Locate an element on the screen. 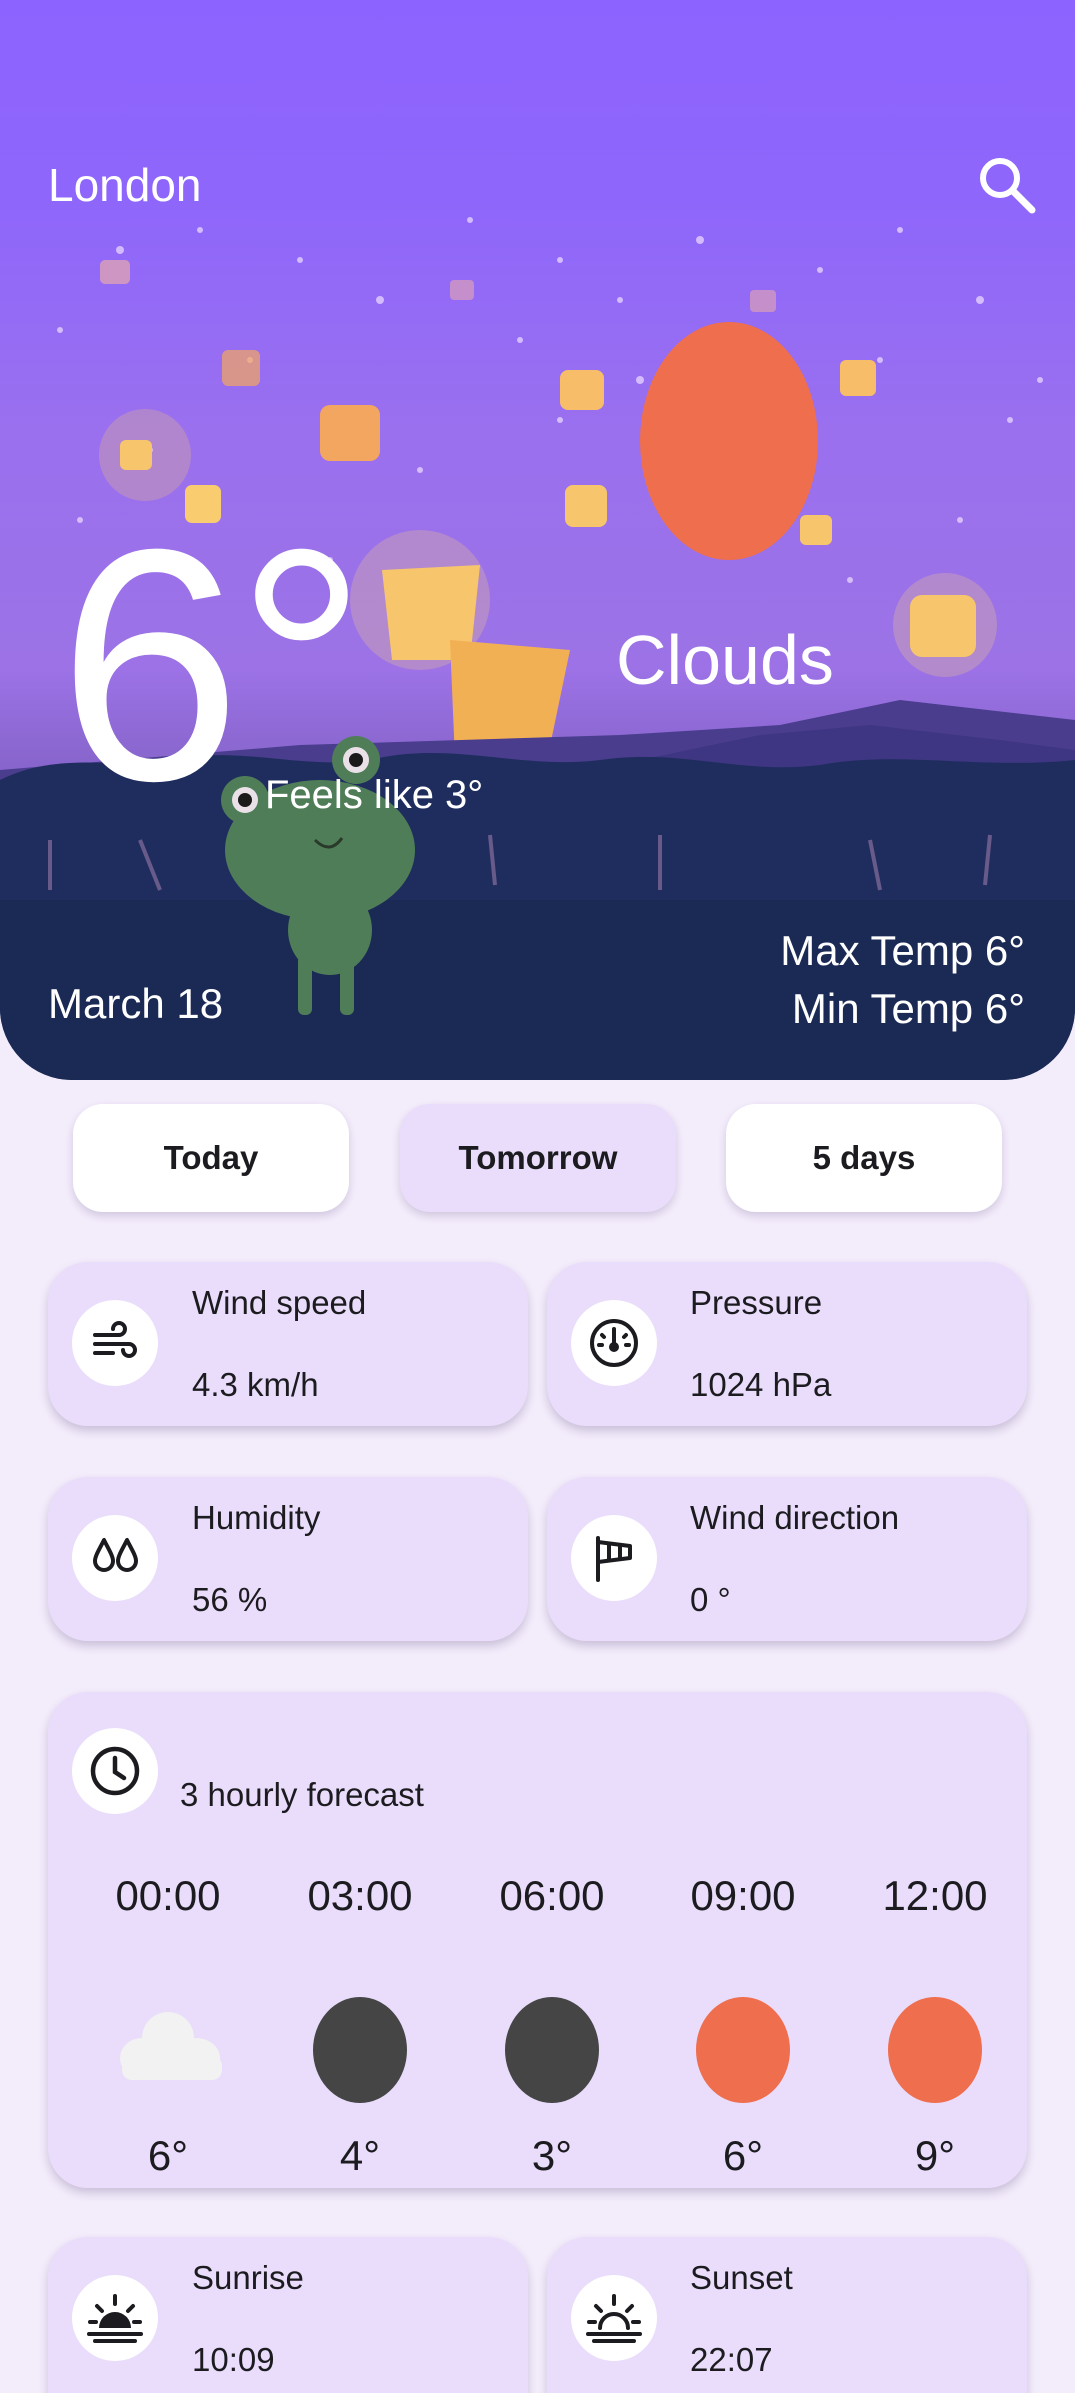 Image resolution: width=1075 pixels, height=2393 pixels. forecast-item: 12:00 9° is located at coordinates (935, 2026).